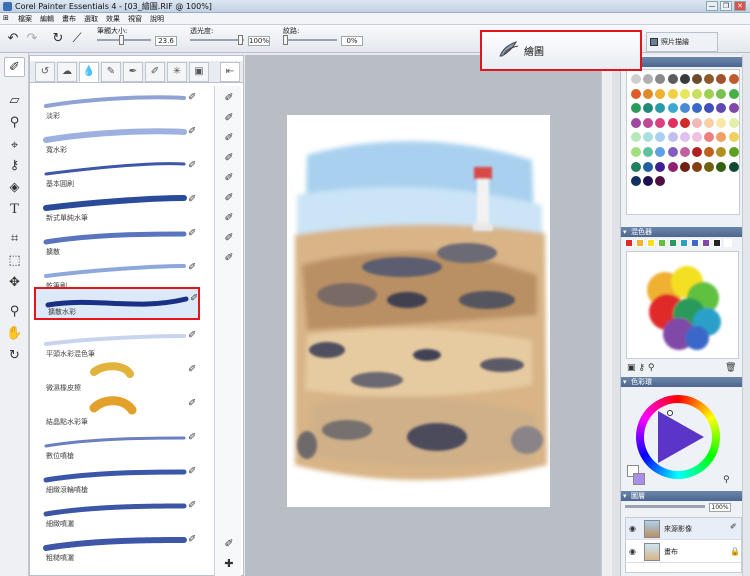 This screenshot has width=750, height=576. Describe the element at coordinates (117, 207) in the screenshot. I see `brush-variant: ✐ 新式單純水筆` at that location.